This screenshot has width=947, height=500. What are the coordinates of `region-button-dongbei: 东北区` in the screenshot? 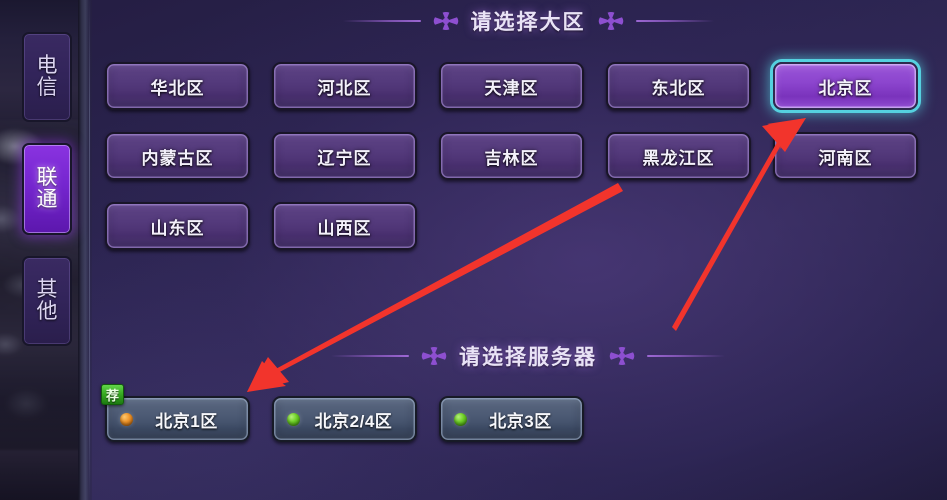 It's located at (678, 86).